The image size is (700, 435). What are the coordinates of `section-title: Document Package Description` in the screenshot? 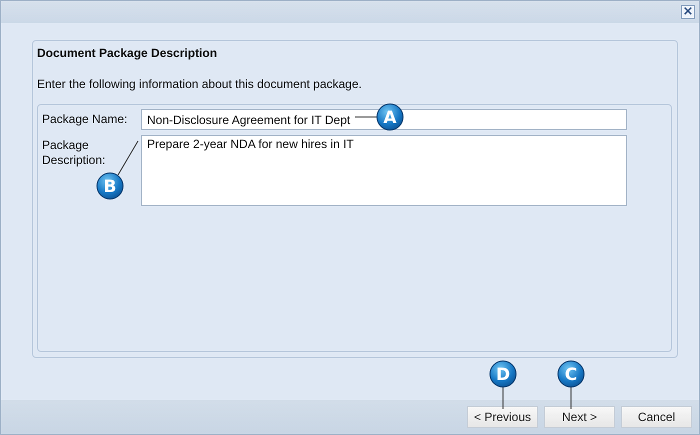 It's located at (127, 53).